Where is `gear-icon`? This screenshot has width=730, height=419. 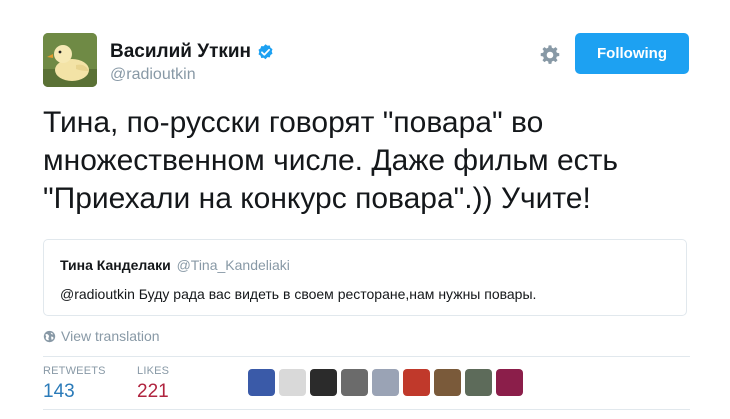
gear-icon is located at coordinates (550, 55).